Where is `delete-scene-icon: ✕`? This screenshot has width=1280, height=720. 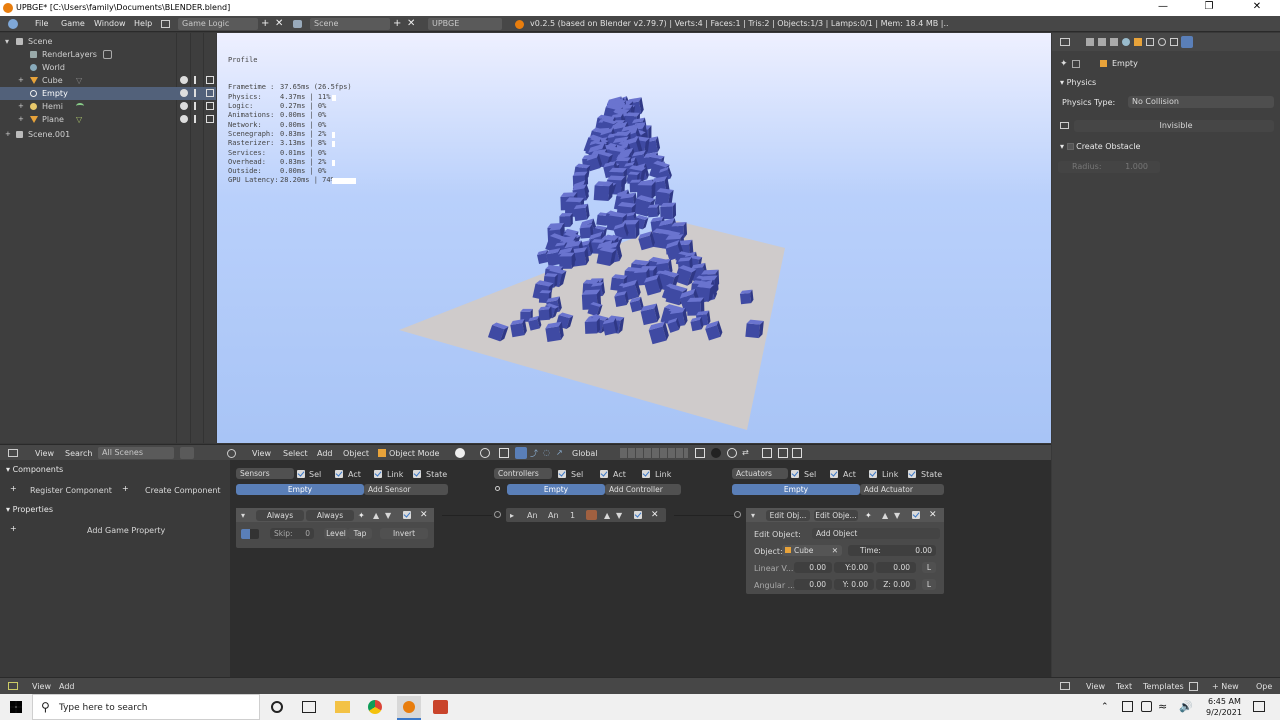 delete-scene-icon: ✕ is located at coordinates (411, 24).